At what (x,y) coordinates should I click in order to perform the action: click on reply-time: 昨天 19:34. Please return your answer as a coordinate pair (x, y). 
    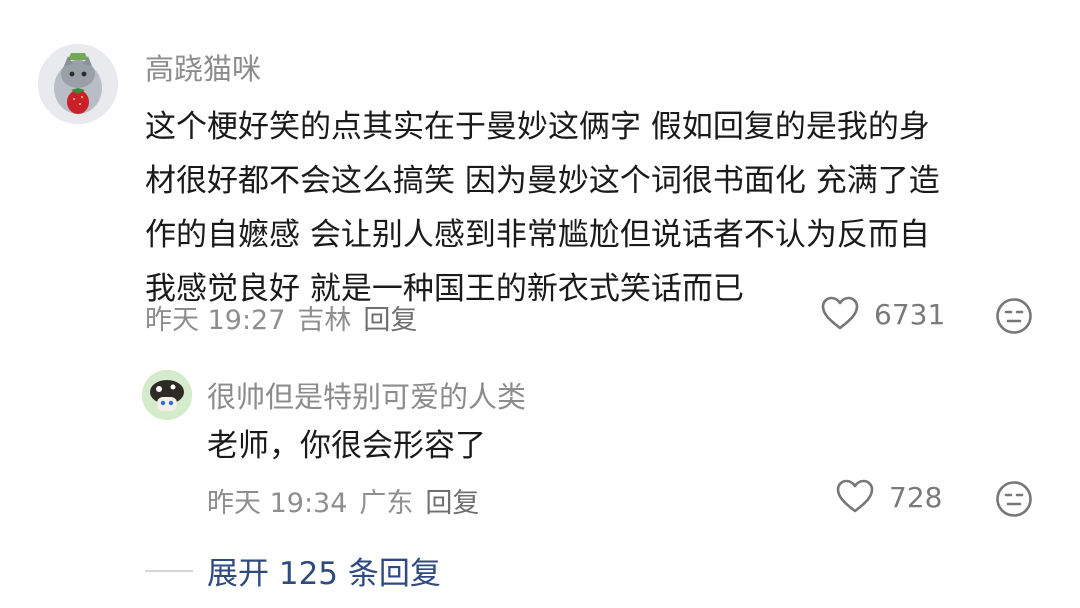
    Looking at the image, I should click on (277, 503).